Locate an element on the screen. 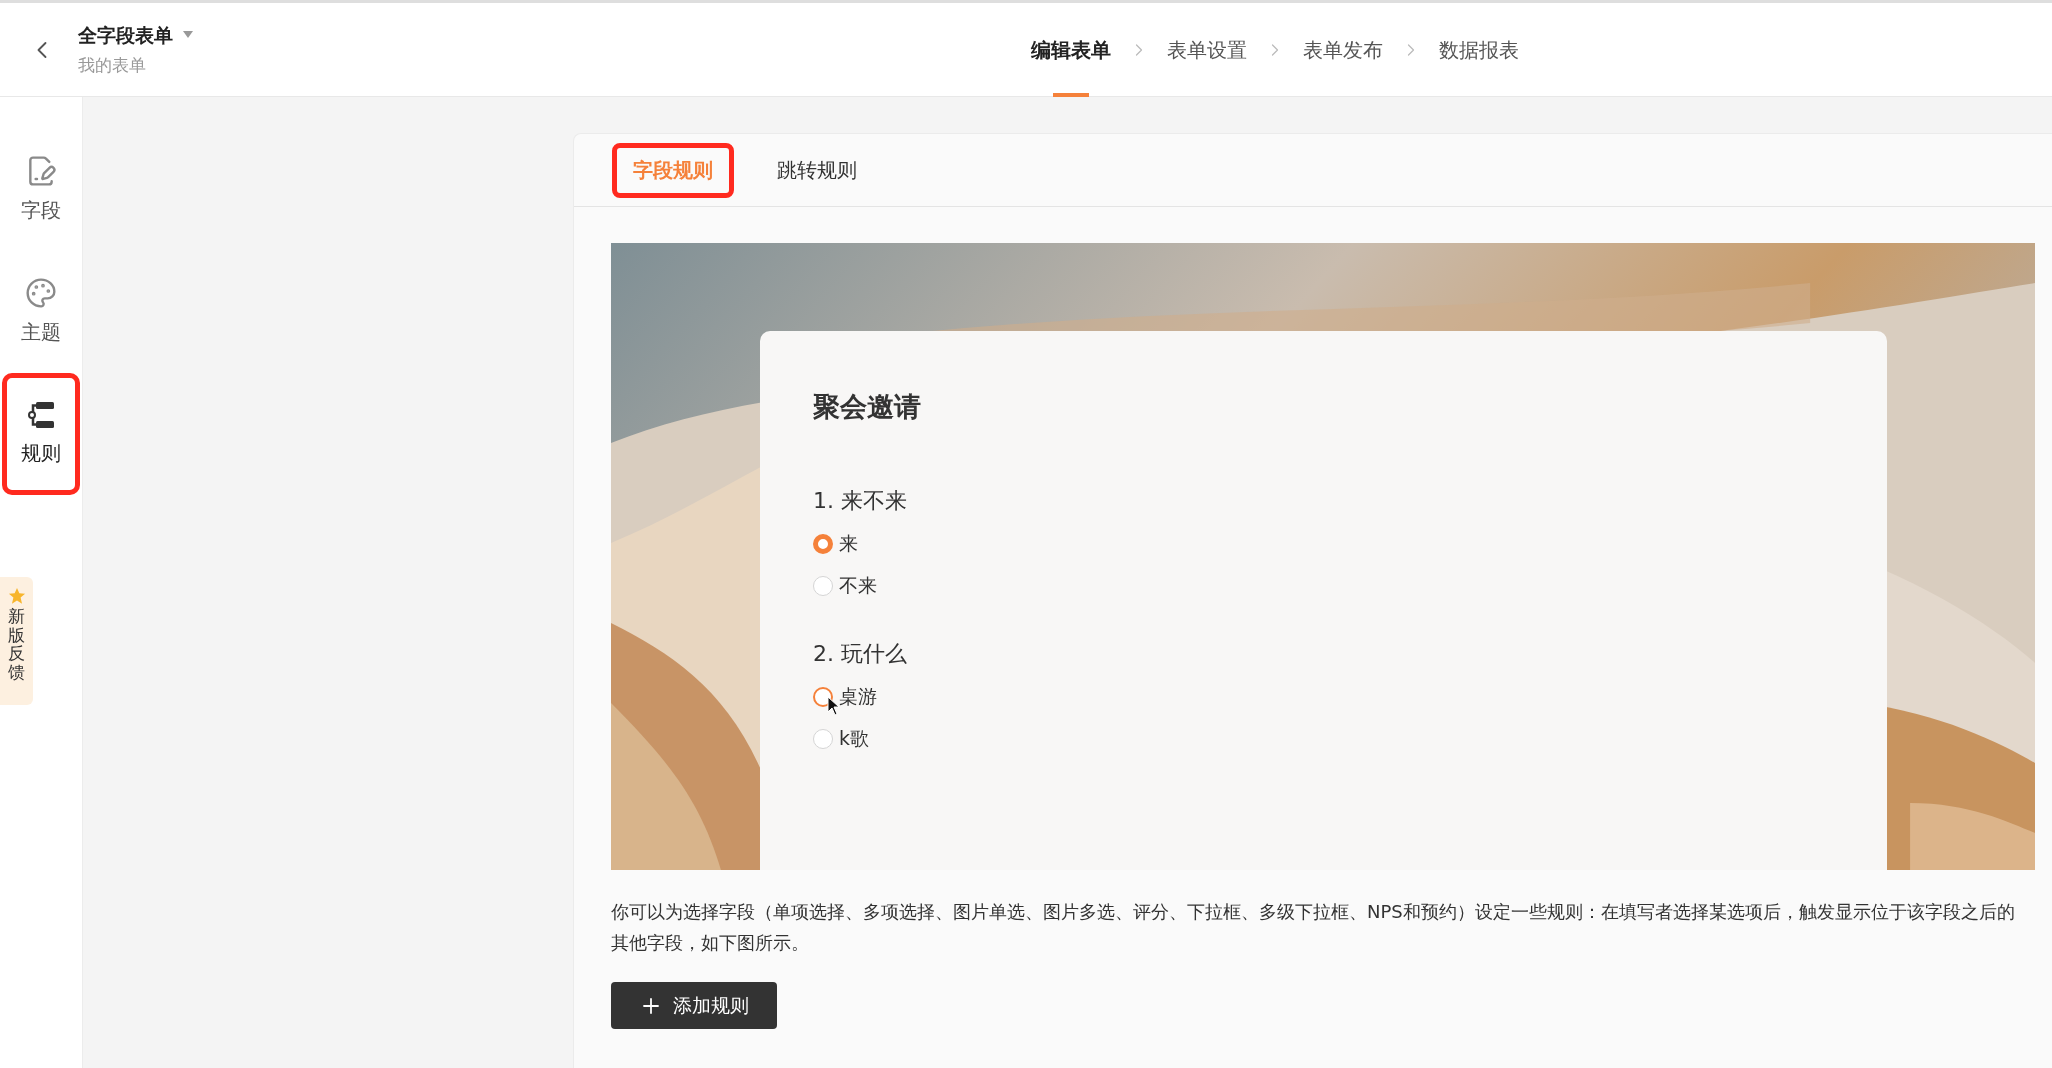 This screenshot has width=2052, height=1068. question-title: 1. 来不来 is located at coordinates (860, 500).